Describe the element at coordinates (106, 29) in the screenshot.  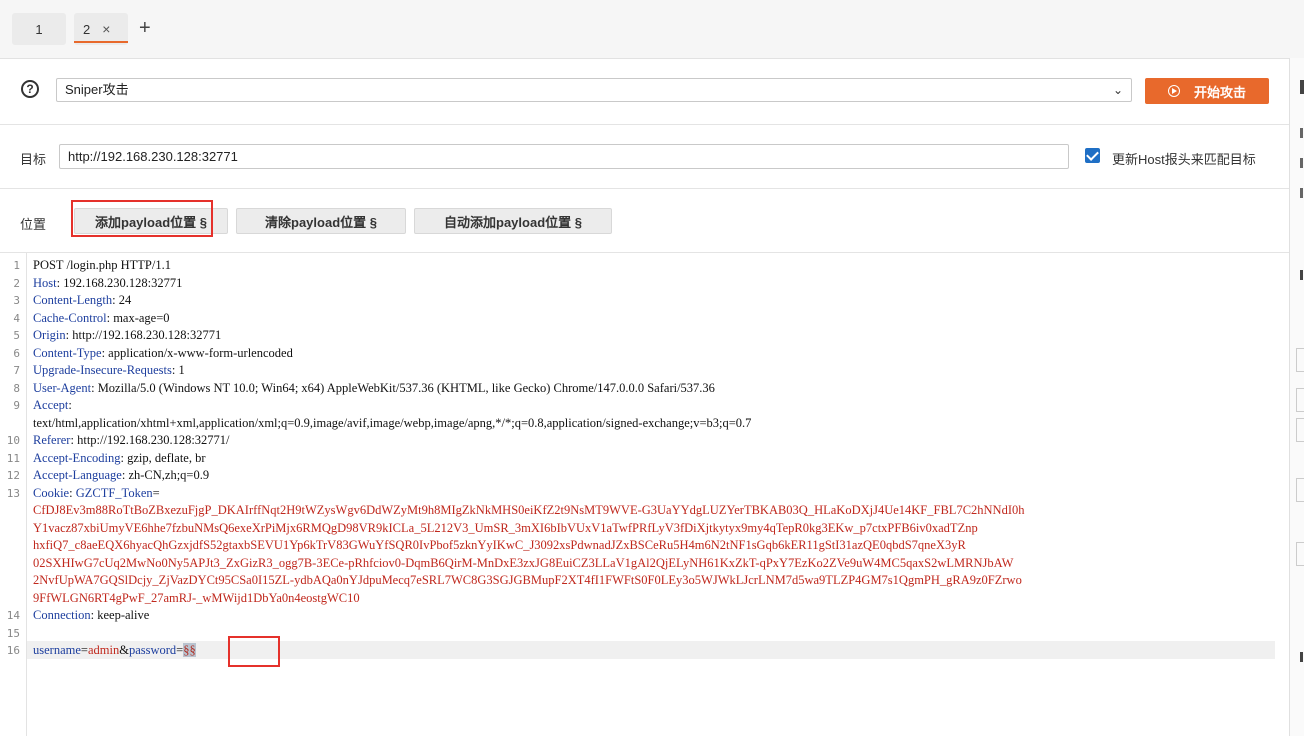
I see `close-icon: ×` at that location.